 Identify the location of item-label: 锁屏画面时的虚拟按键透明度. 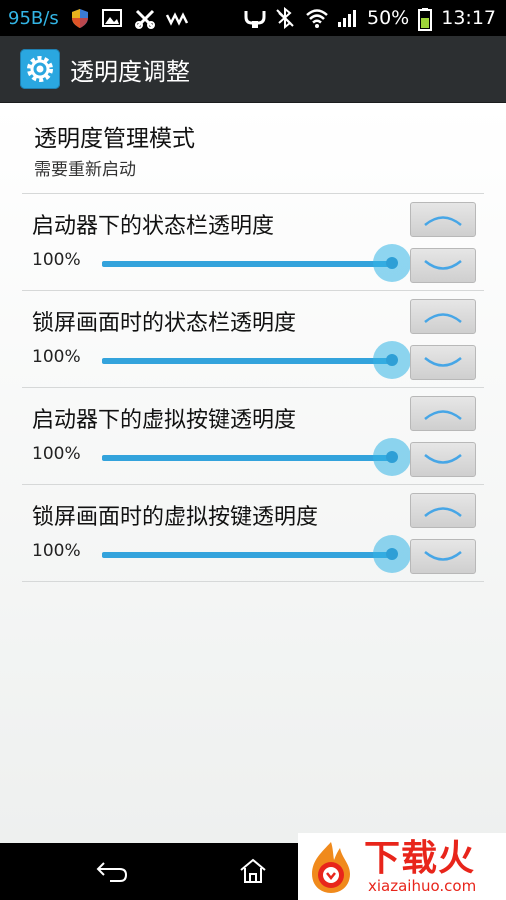
(175, 517).